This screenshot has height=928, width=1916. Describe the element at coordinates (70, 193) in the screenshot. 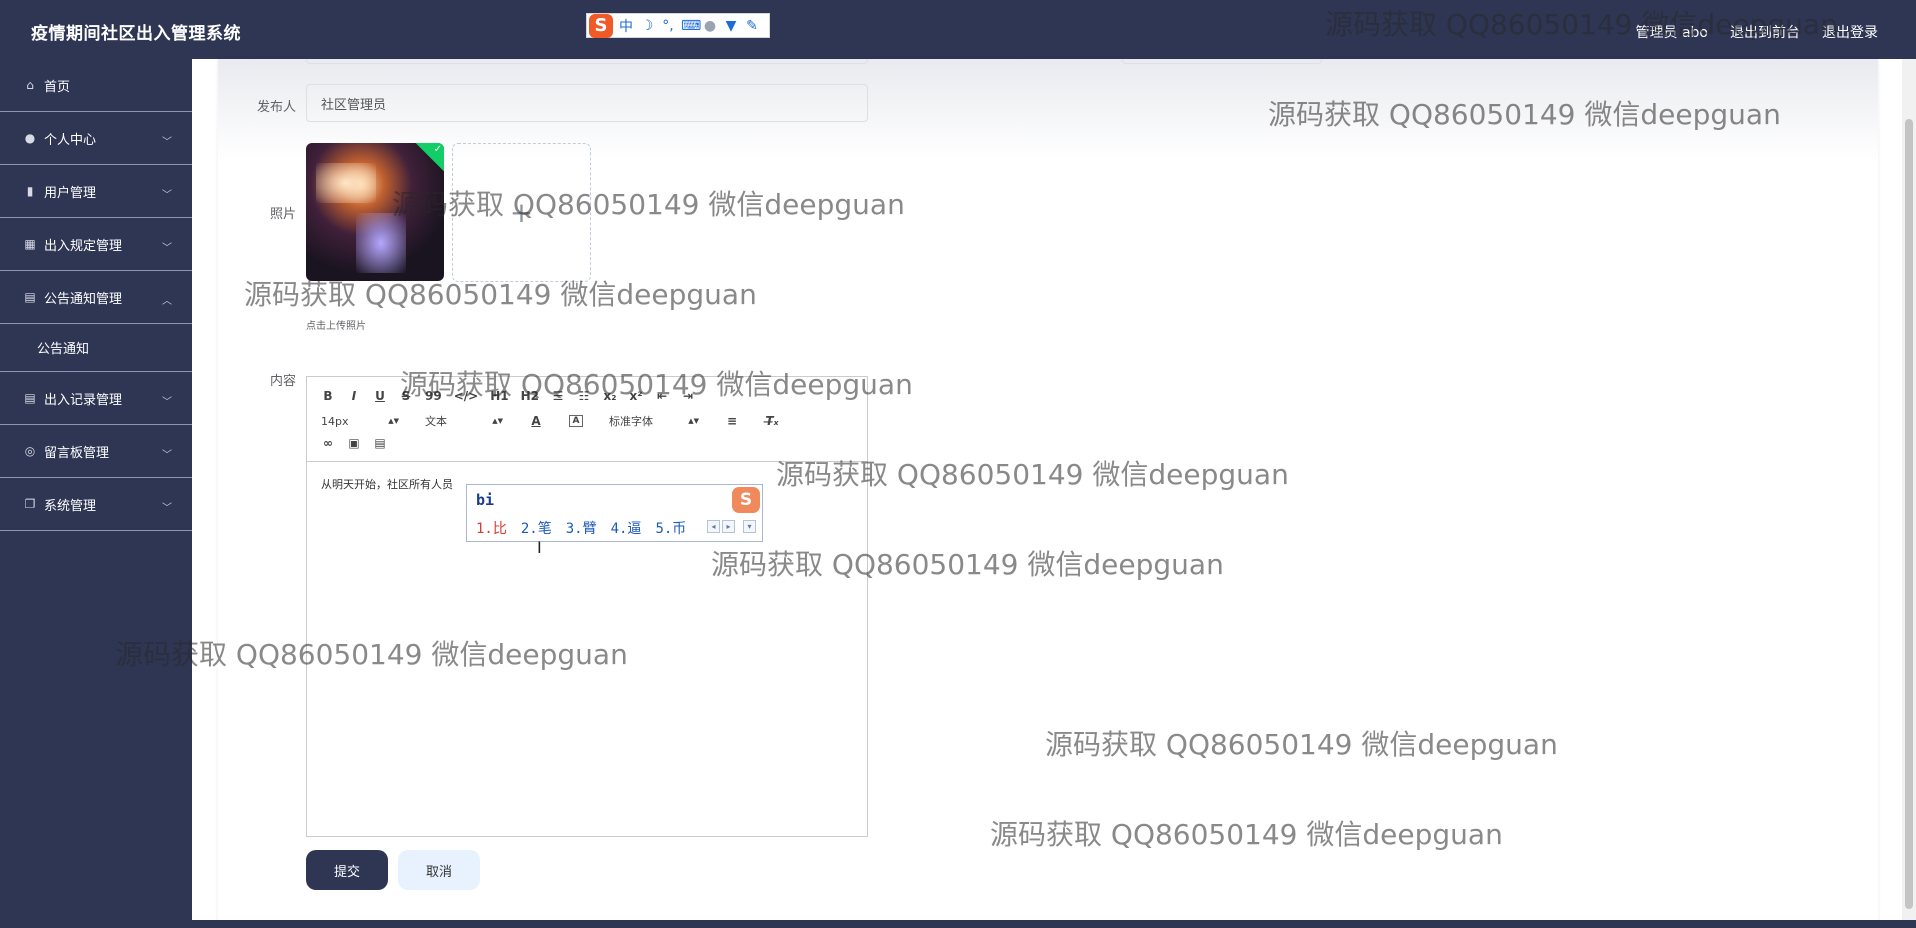

I see `sidebar-item-label: 用户管理` at that location.